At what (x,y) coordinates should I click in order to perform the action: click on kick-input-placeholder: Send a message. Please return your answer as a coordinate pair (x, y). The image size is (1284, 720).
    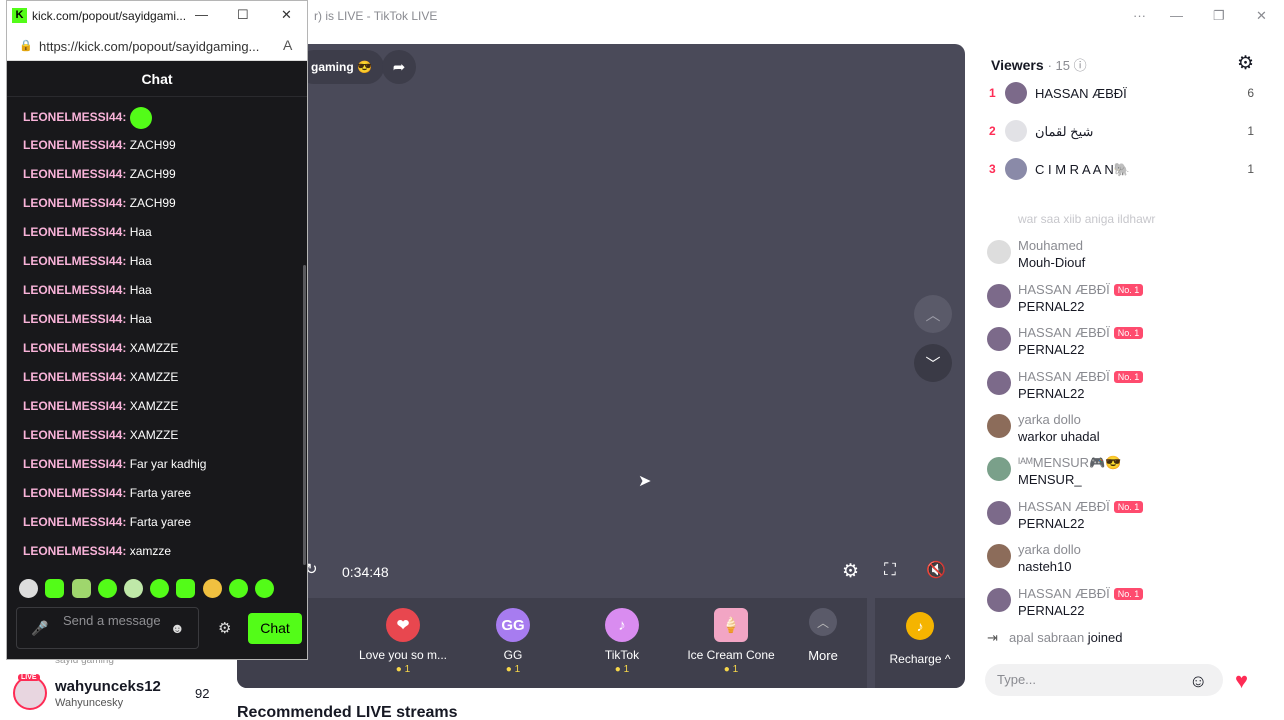
    Looking at the image, I should click on (112, 620).